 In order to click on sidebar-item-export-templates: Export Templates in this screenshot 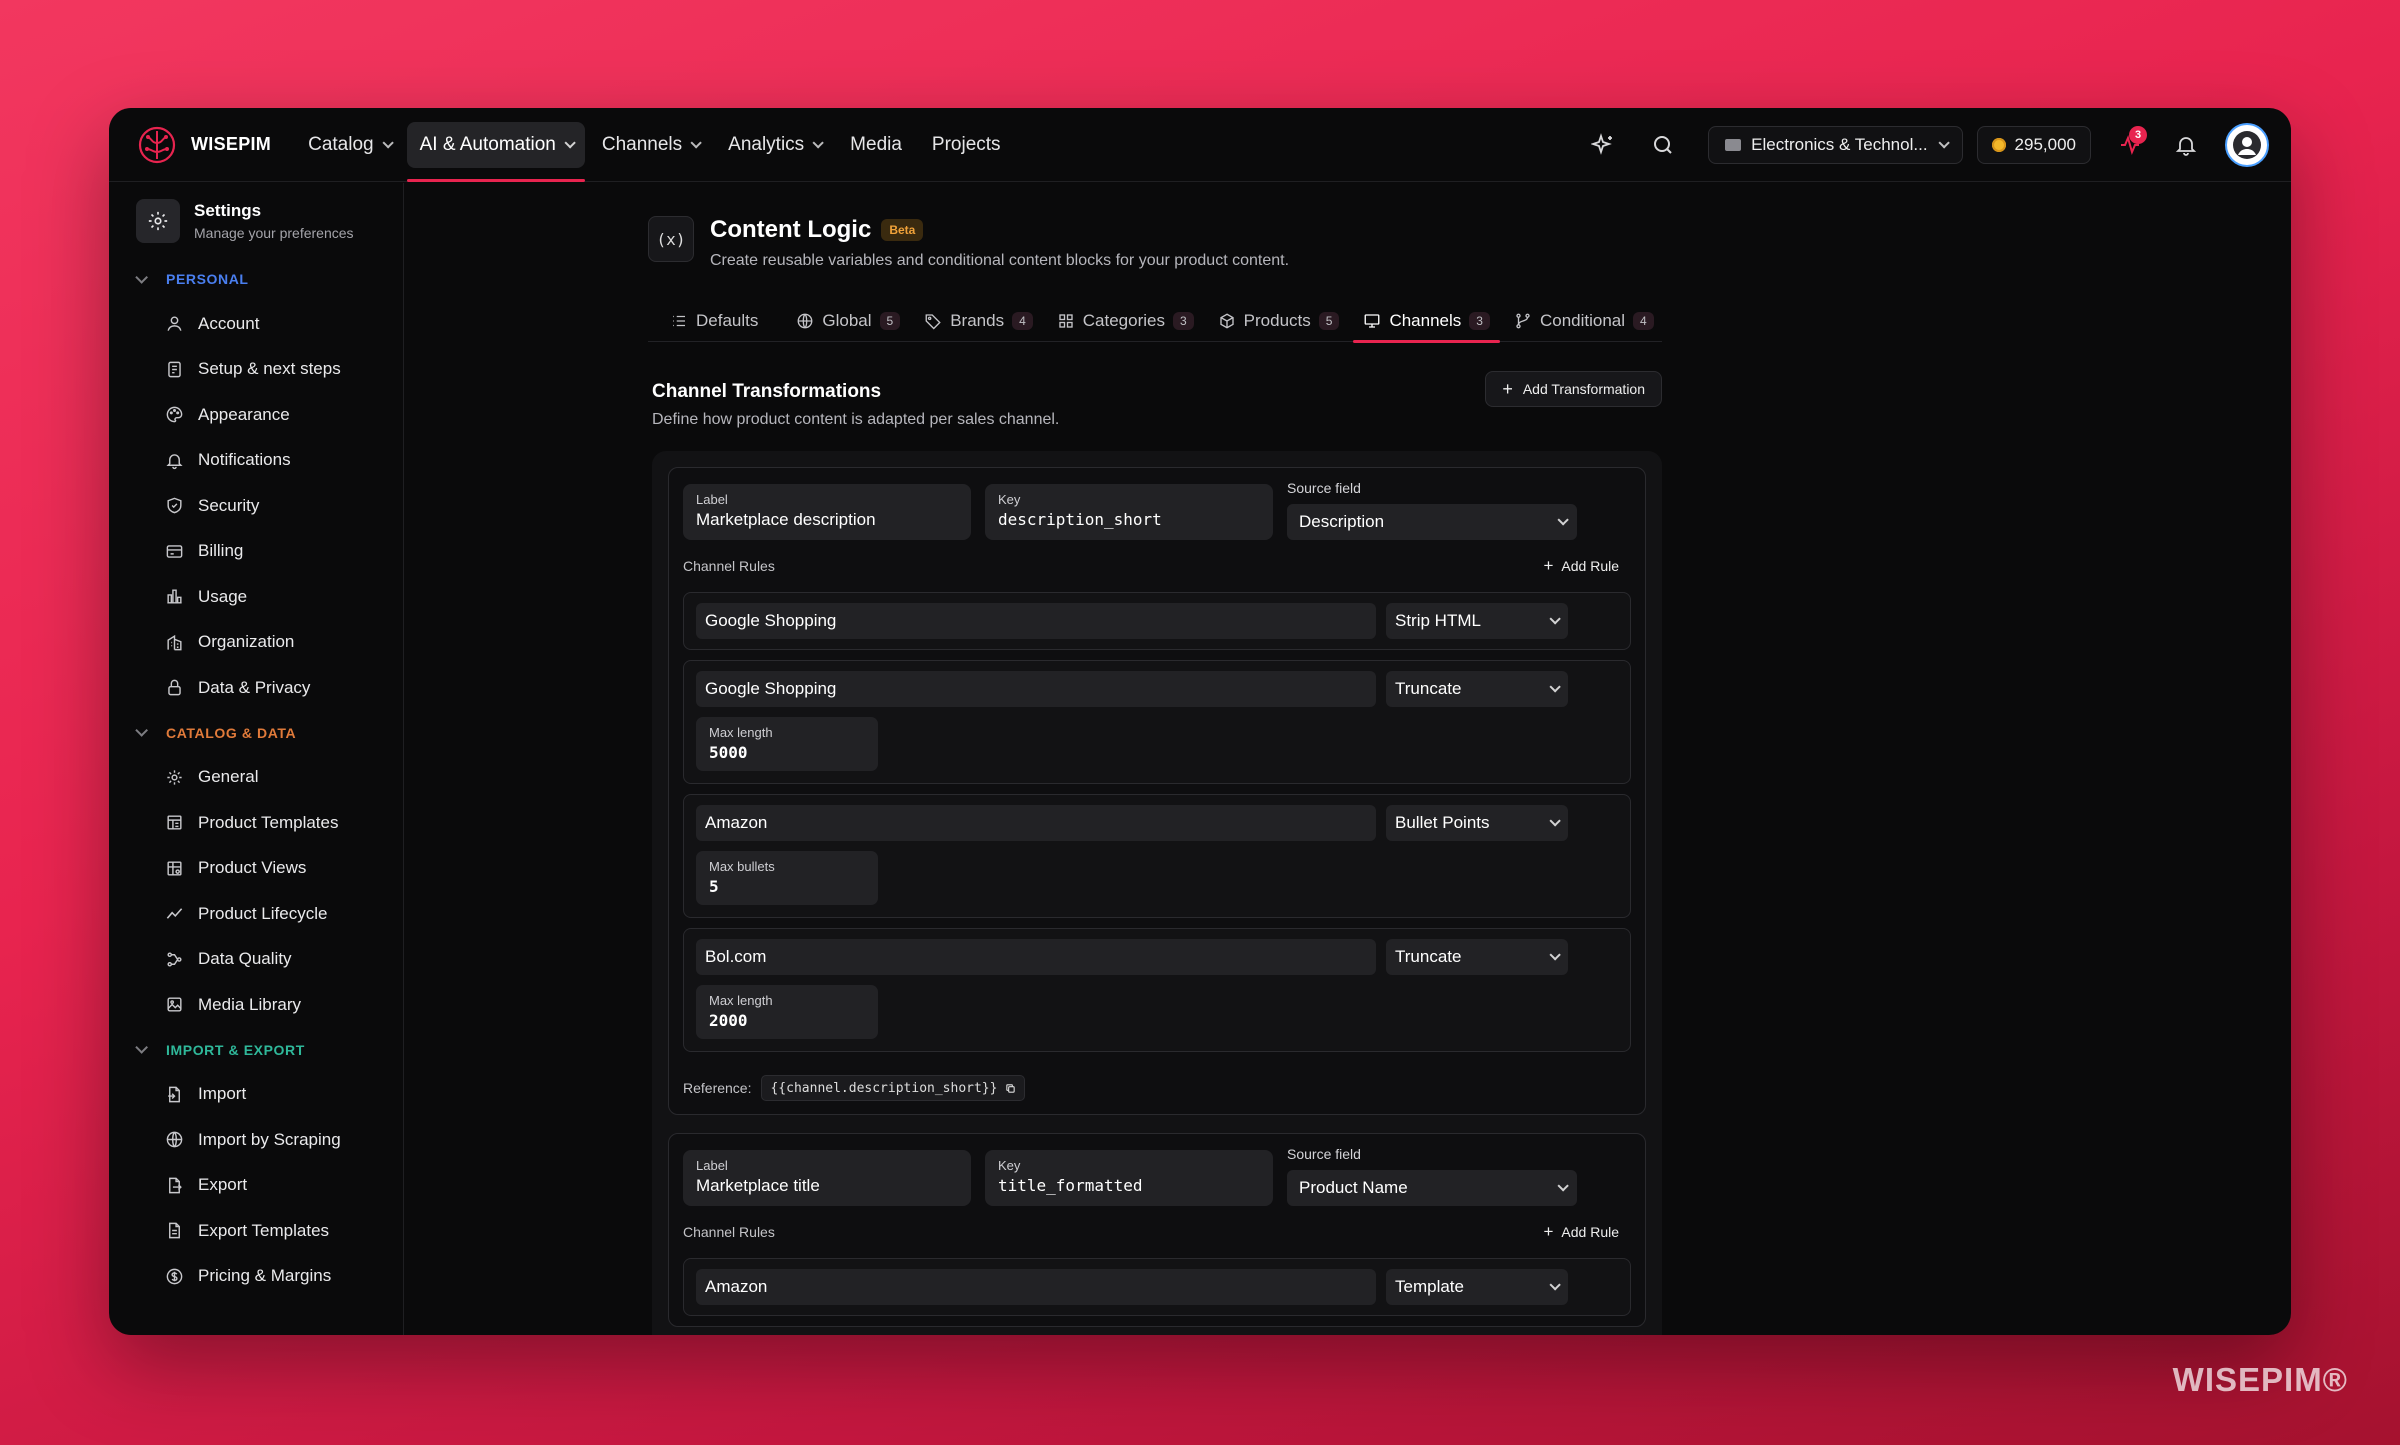, I will do `click(256, 1231)`.